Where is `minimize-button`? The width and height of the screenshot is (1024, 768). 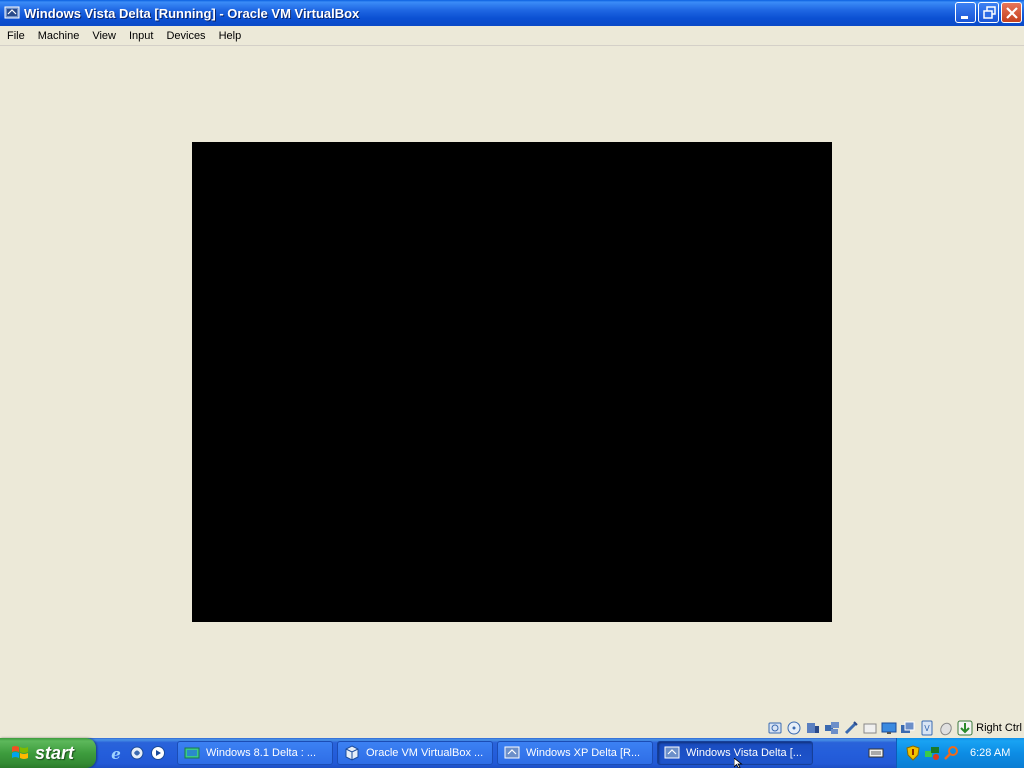
minimize-button is located at coordinates (965, 12).